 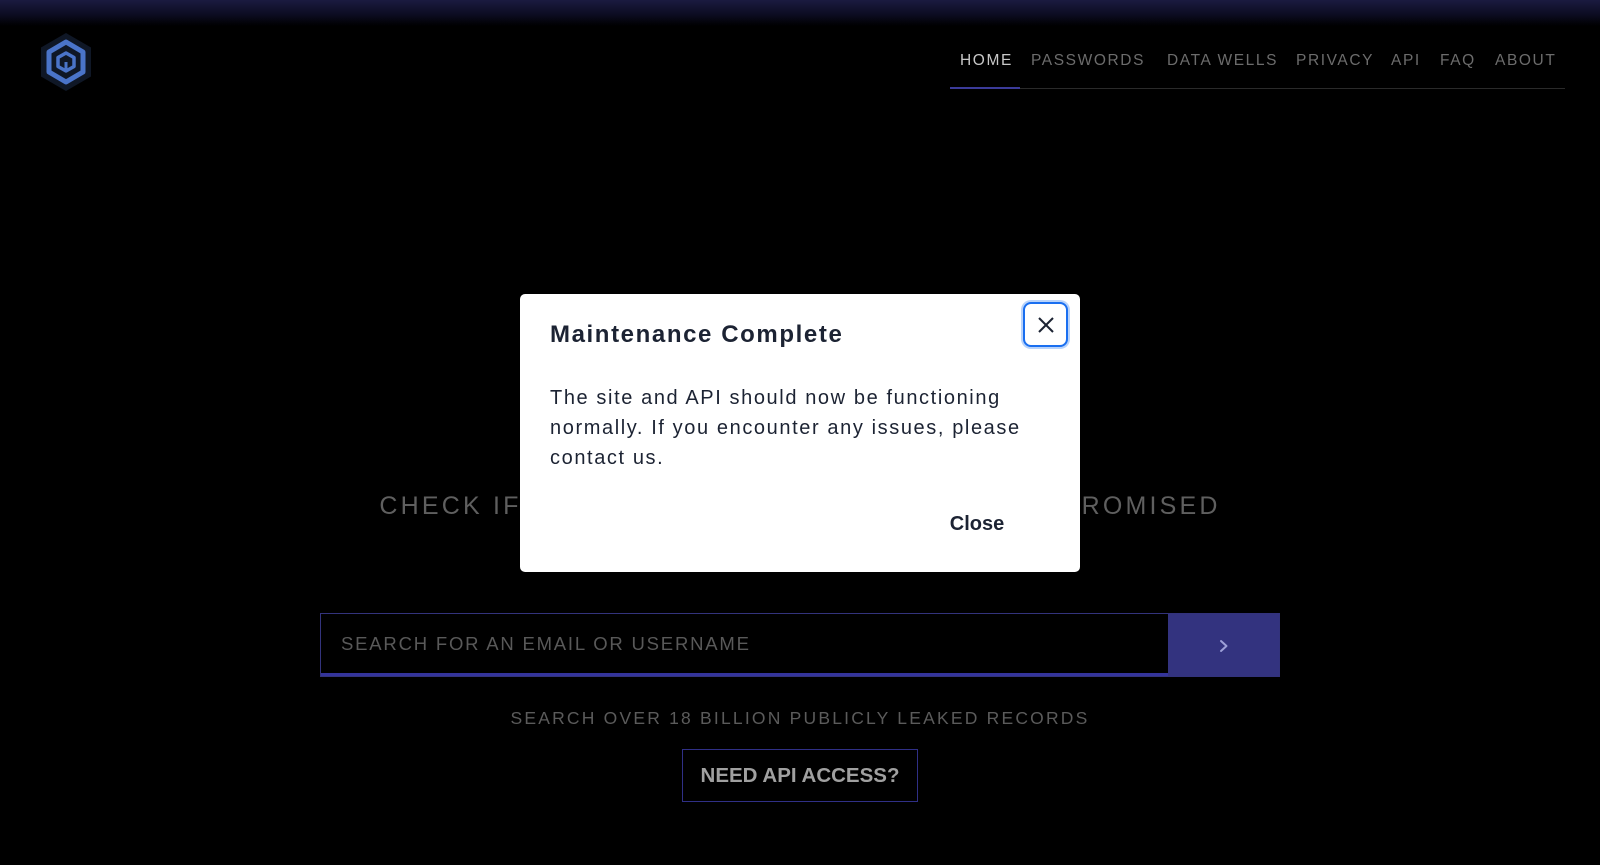 I want to click on nav-active-indicator, so click(x=985, y=88).